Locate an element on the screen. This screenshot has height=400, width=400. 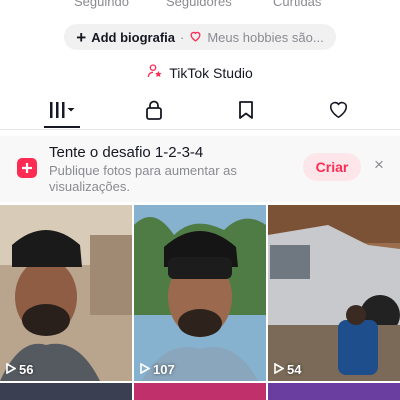
tiktok-studio-link: TikTok Studio is located at coordinates (200, 72).